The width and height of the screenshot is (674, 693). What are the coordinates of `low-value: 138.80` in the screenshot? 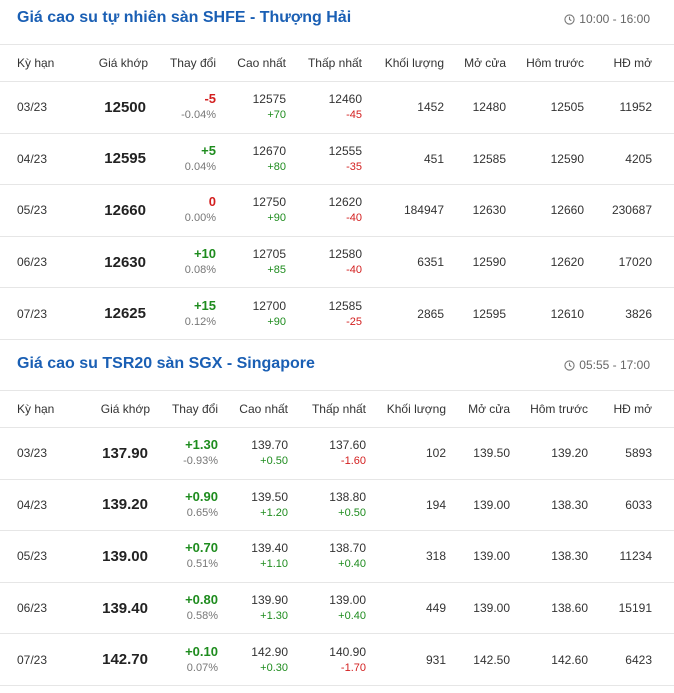 It's located at (347, 496).